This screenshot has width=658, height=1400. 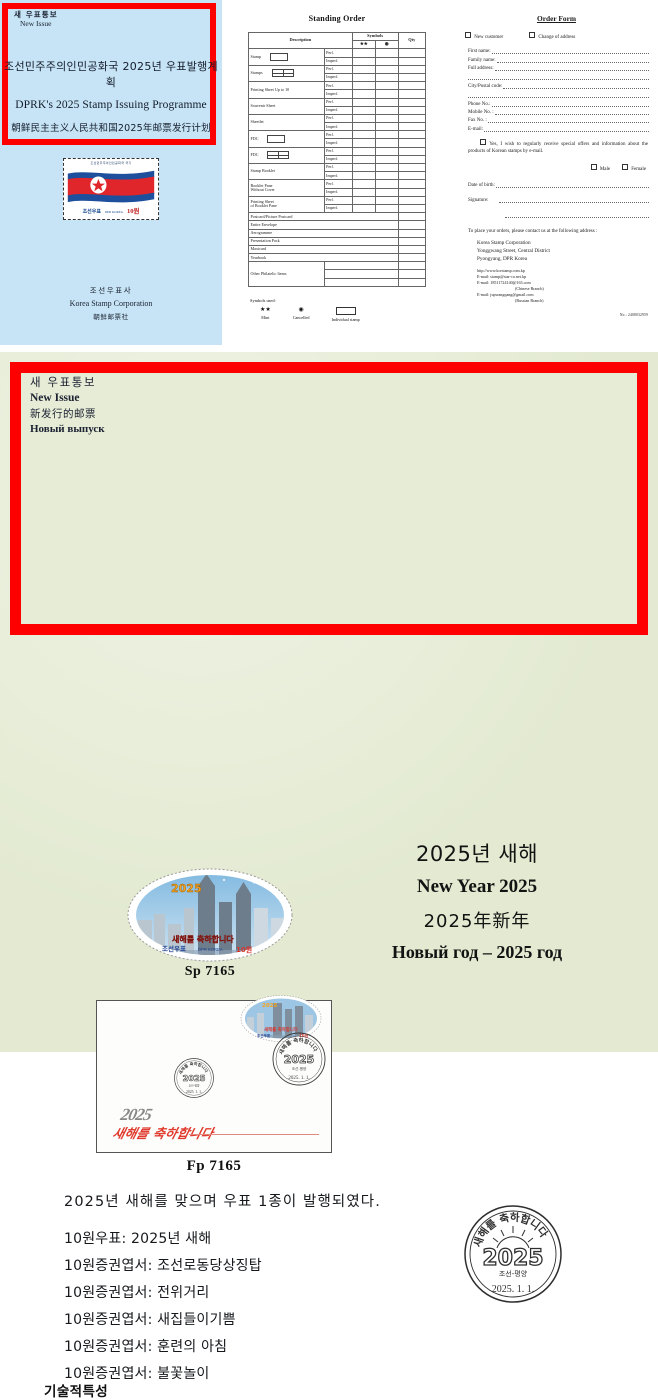 I want to click on new-customer-checkbox: New customer, so click(x=484, y=36).